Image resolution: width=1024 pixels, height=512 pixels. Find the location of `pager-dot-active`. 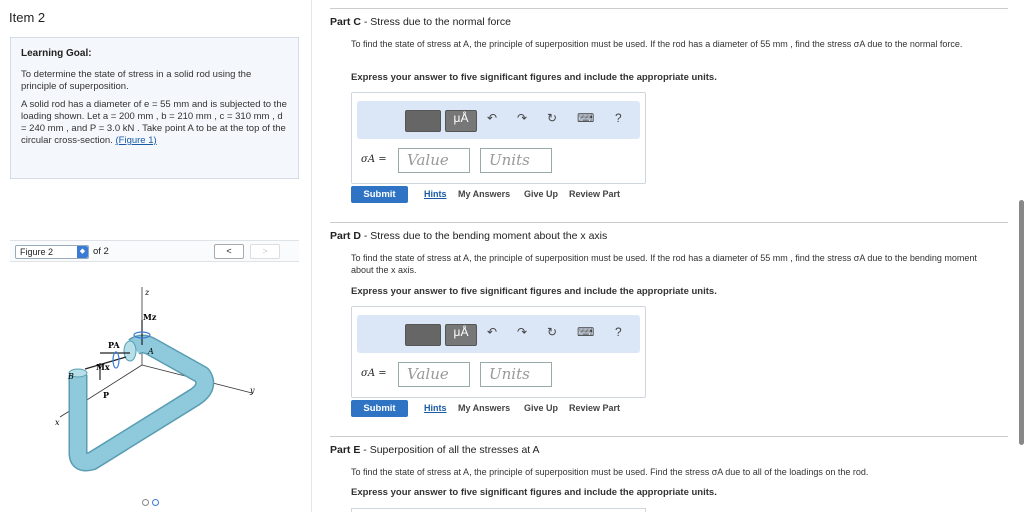

pager-dot-active is located at coordinates (155, 502).